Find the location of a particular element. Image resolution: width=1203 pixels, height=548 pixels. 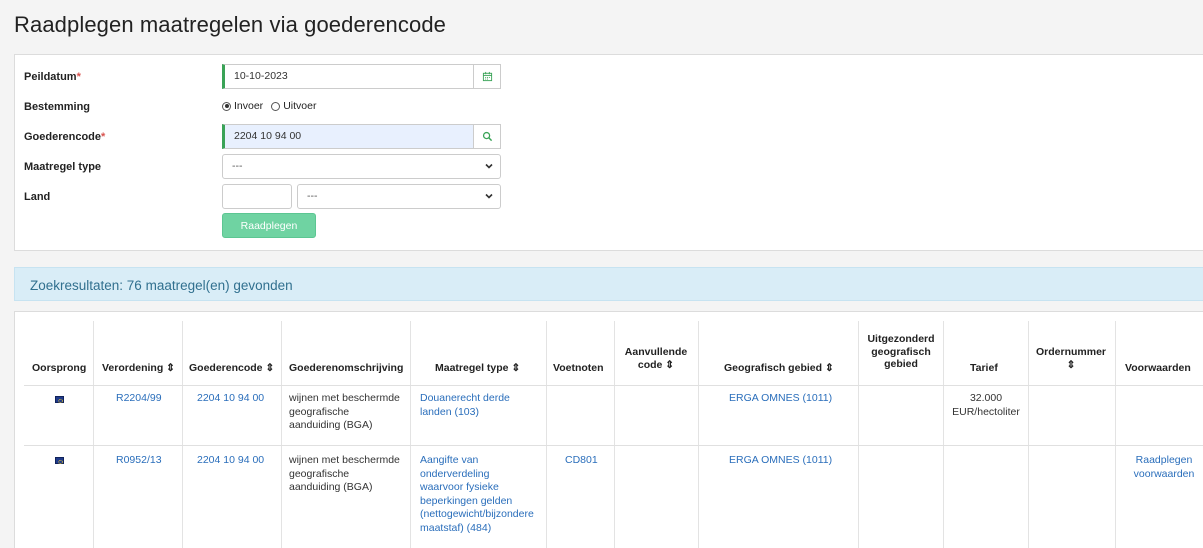

header-aanvullende-code: Aanvullende code ⇕ is located at coordinates (656, 358).